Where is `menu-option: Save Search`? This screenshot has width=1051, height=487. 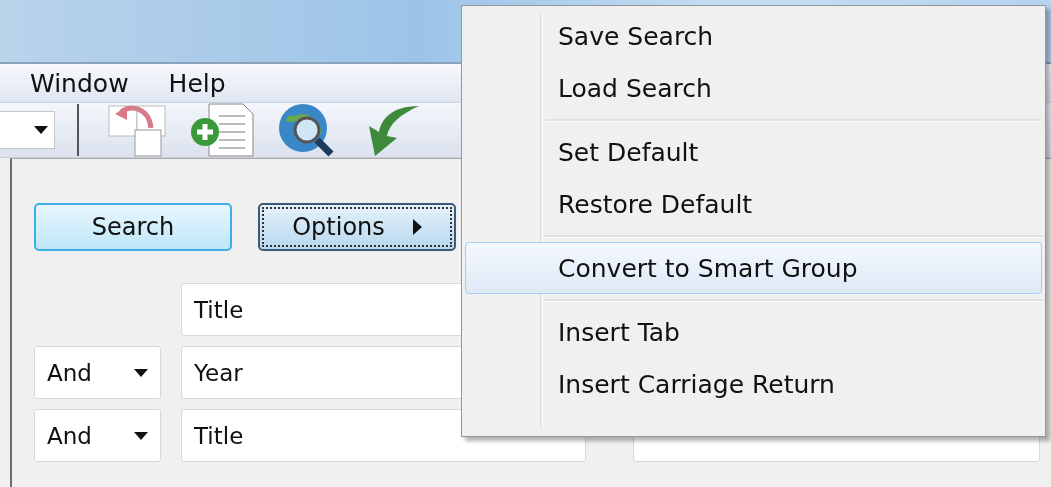 menu-option: Save Search is located at coordinates (753, 36).